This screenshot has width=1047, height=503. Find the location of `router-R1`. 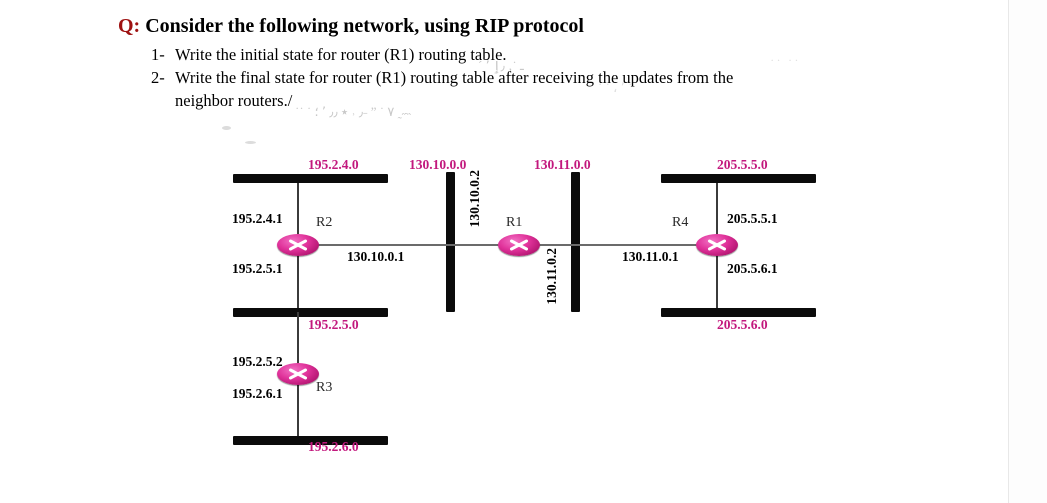

router-R1 is located at coordinates (519, 245).